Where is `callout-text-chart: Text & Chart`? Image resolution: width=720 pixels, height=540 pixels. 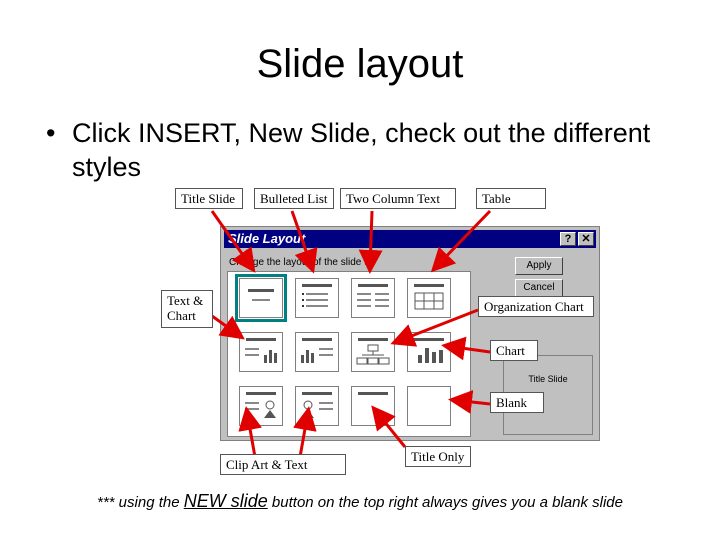
callout-text-chart: Text & Chart is located at coordinates (187, 309).